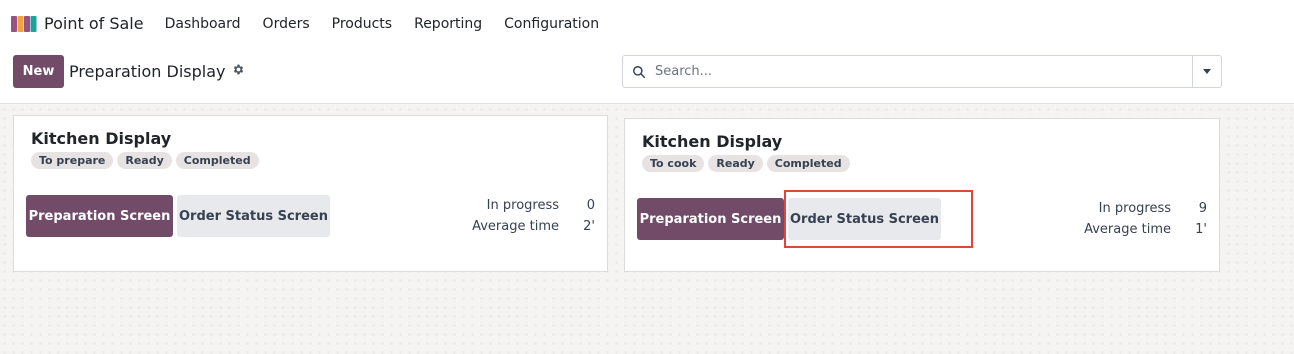  I want to click on gear-icon, so click(238, 71).